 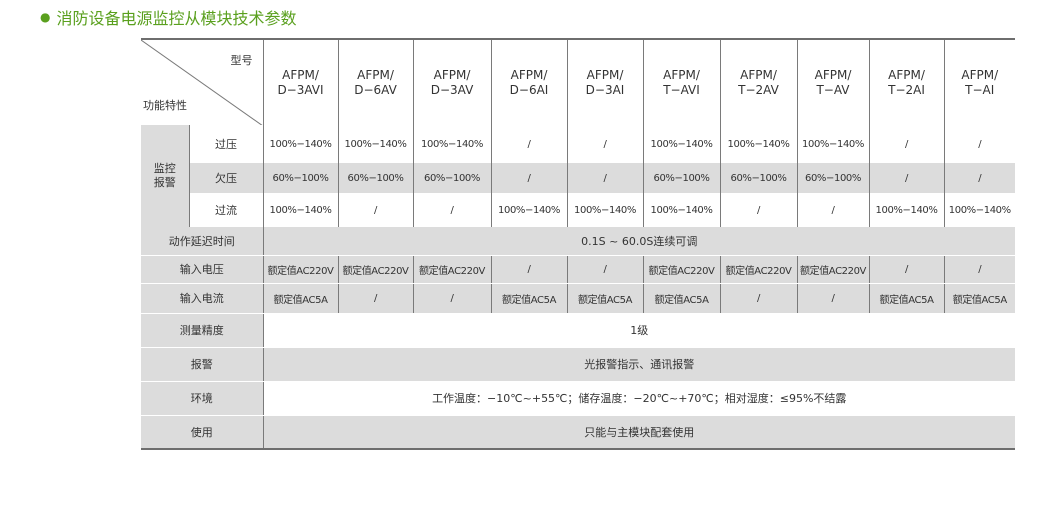 I want to click on row-label: 欠压, so click(x=225, y=178).